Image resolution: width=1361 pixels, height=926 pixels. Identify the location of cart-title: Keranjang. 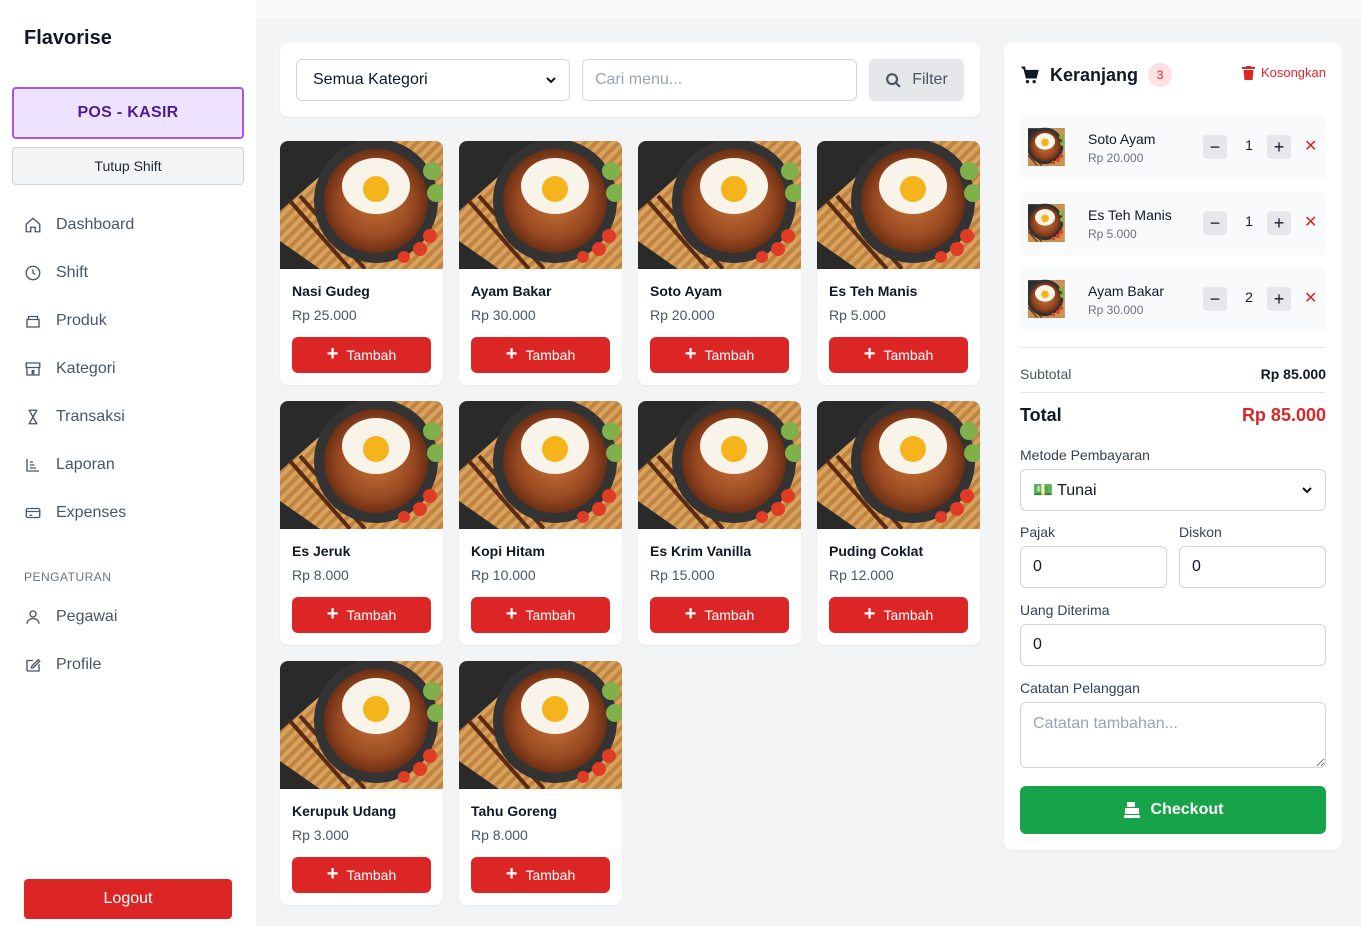
(1094, 74).